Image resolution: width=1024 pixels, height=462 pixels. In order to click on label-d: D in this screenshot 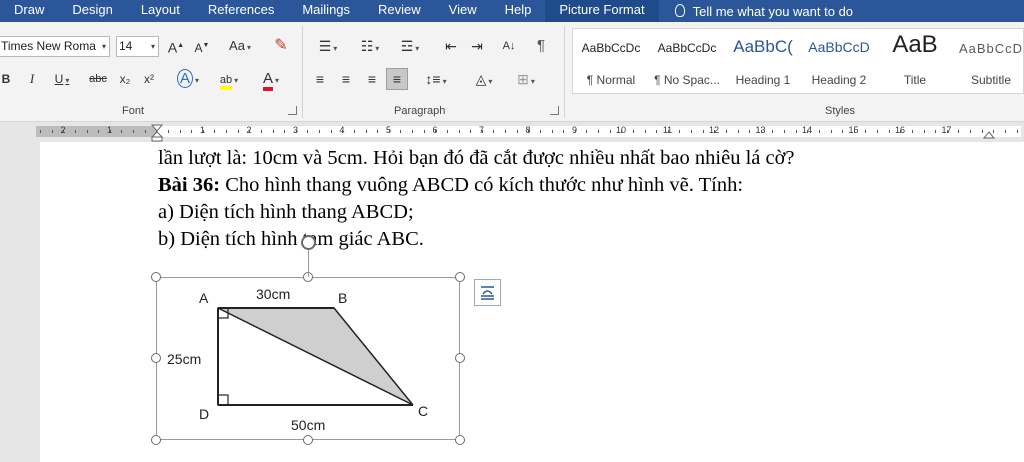, I will do `click(204, 414)`.